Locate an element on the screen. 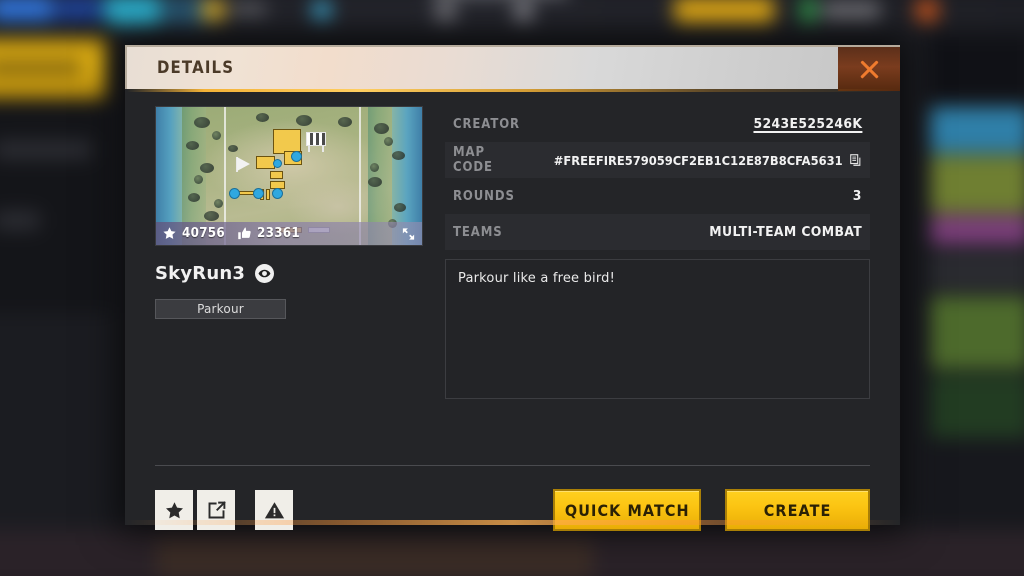 The width and height of the screenshot is (1024, 576). share-icon is located at coordinates (217, 509).